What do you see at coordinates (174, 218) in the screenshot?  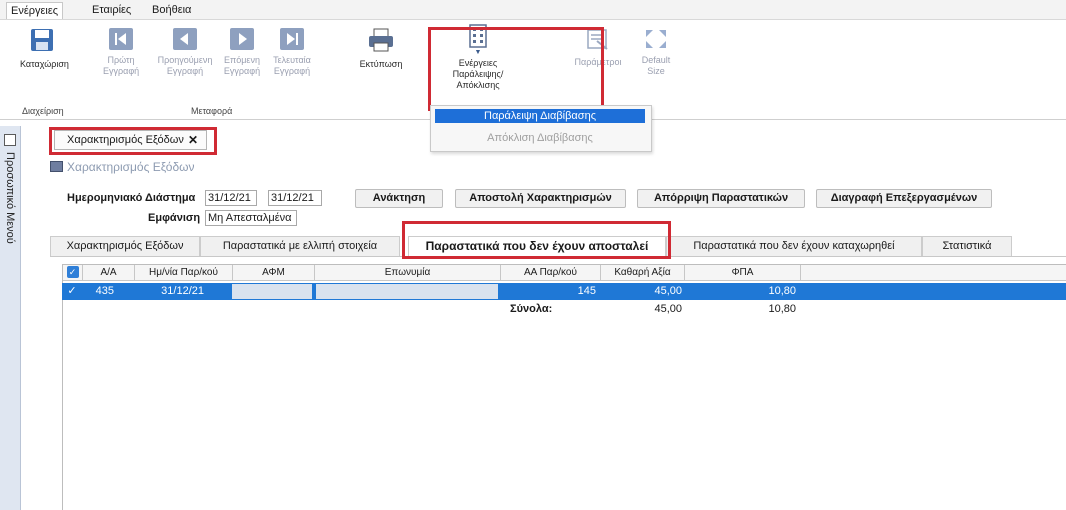 I see `display-label: Εμφάνιση` at bounding box center [174, 218].